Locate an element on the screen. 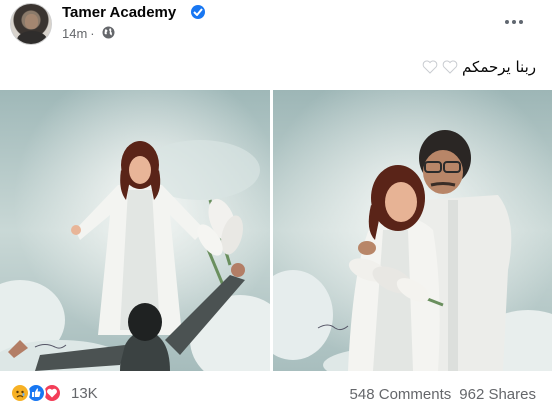 The image size is (552, 412). page-avatar is located at coordinates (31, 24).